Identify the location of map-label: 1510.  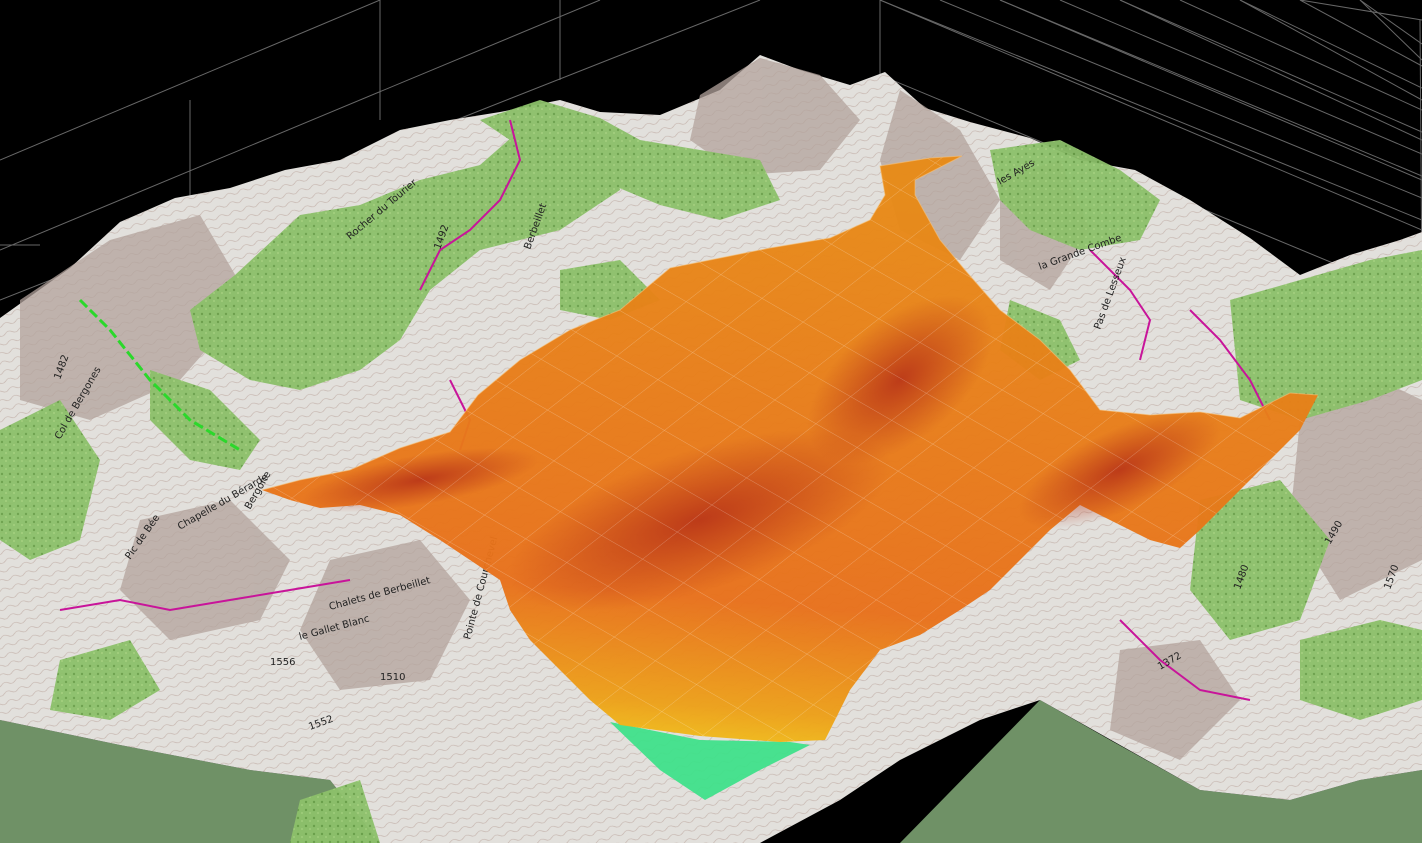
(392, 677).